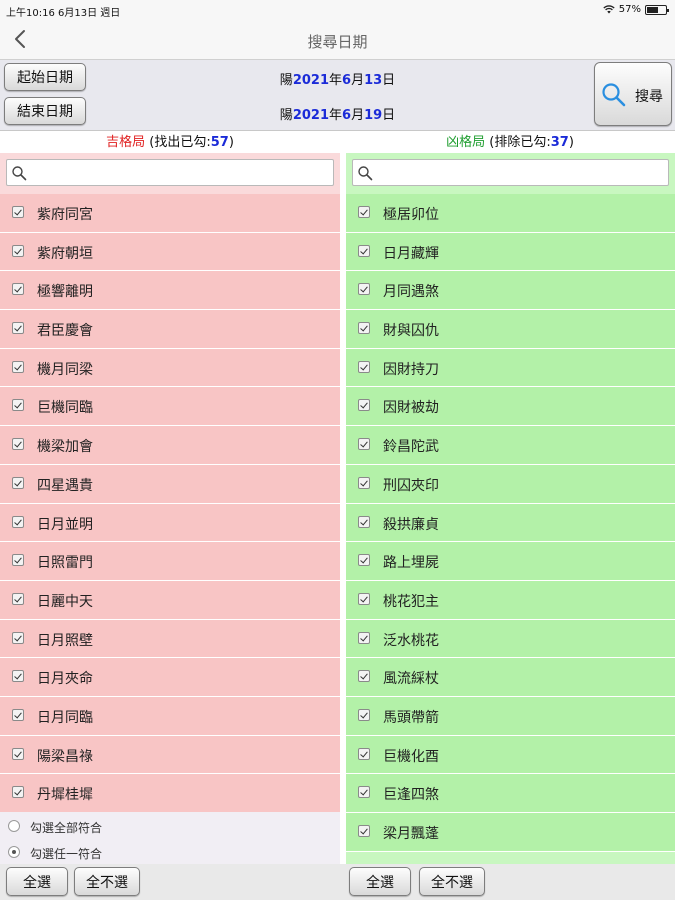 The width and height of the screenshot is (675, 900). Describe the element at coordinates (170, 484) in the screenshot. I see `list-item: 四星遇貴` at that location.